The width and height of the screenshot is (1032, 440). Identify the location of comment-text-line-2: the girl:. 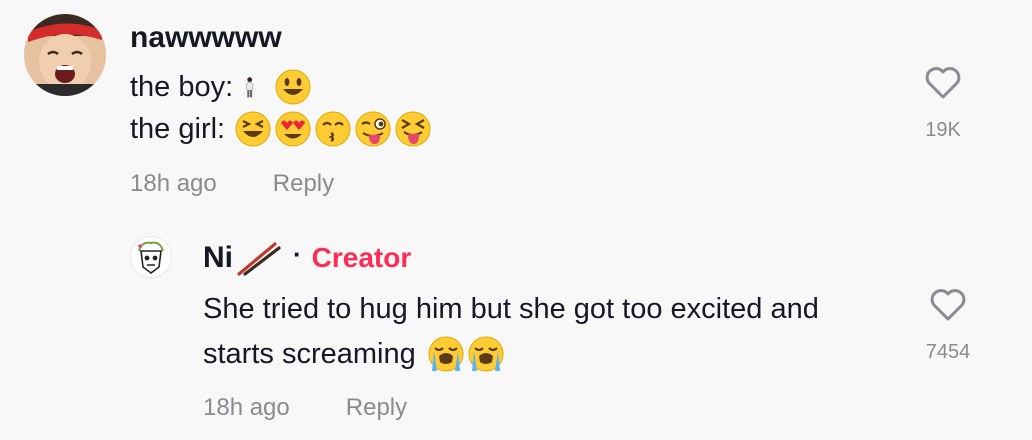
(280, 129).